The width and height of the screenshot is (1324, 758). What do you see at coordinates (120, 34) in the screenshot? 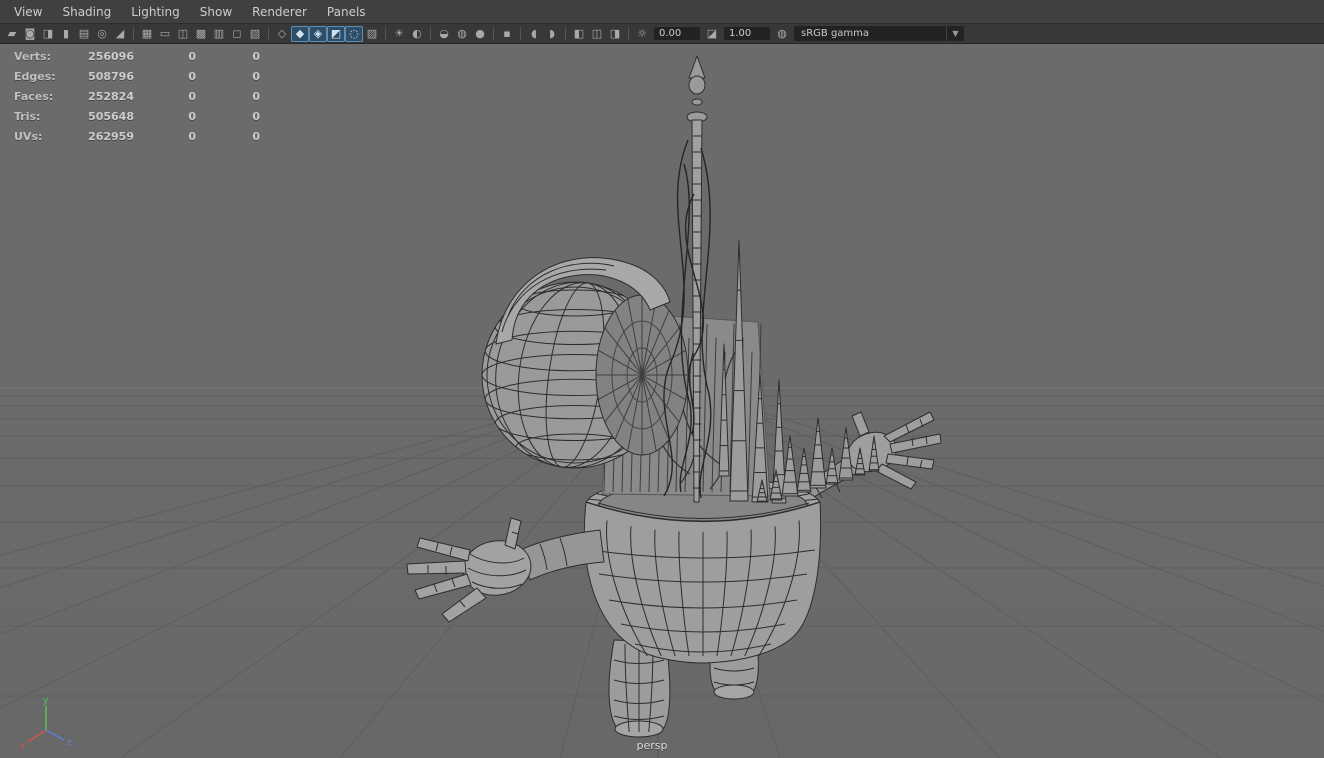
I see `grease-pencil-icon: ◢` at bounding box center [120, 34].